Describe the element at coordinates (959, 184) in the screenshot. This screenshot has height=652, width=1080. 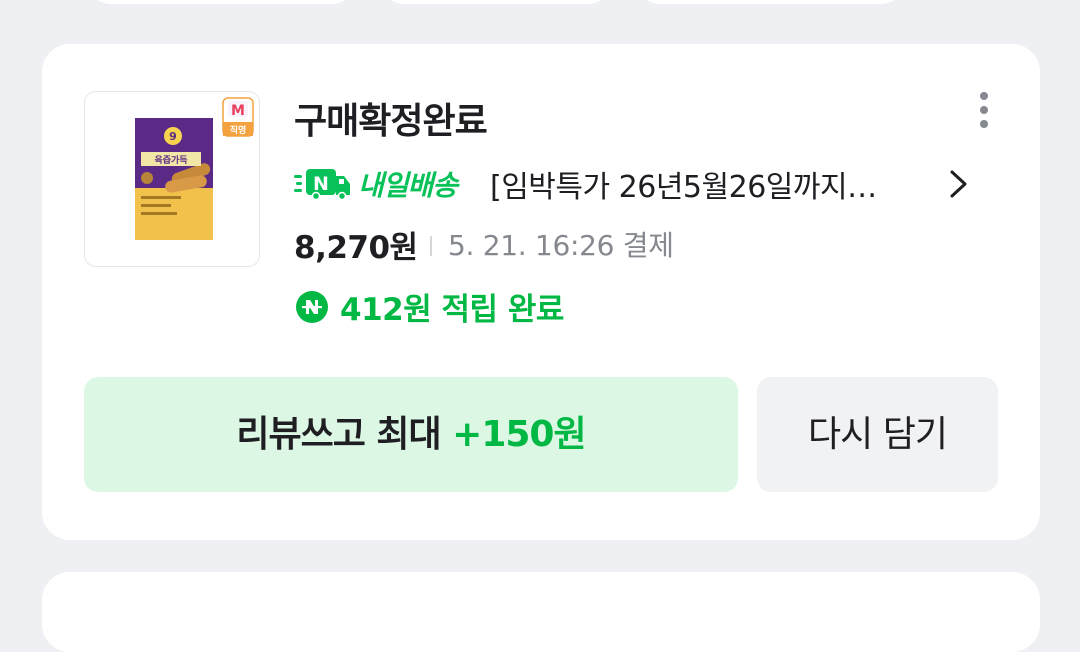
I see `chevron-right-icon` at that location.